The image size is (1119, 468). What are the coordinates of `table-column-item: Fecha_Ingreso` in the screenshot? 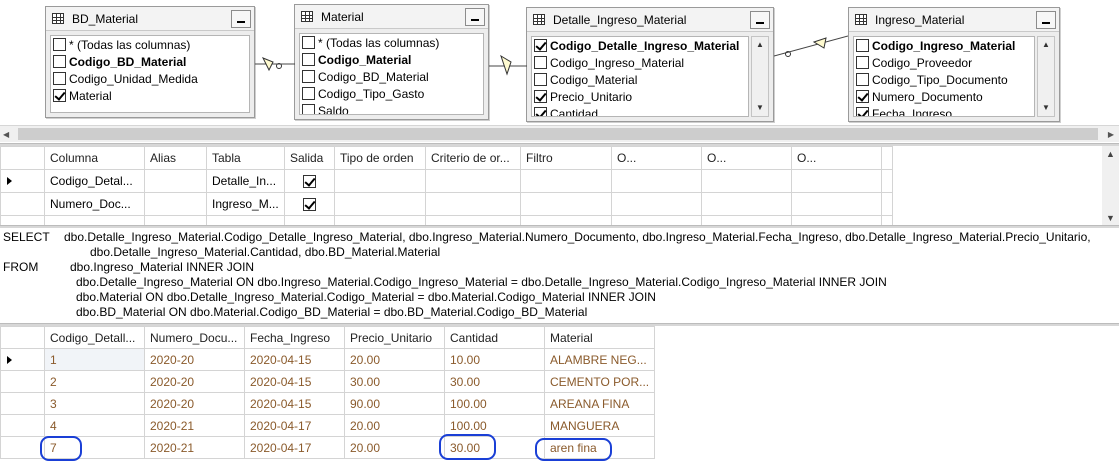 It's located at (944, 110).